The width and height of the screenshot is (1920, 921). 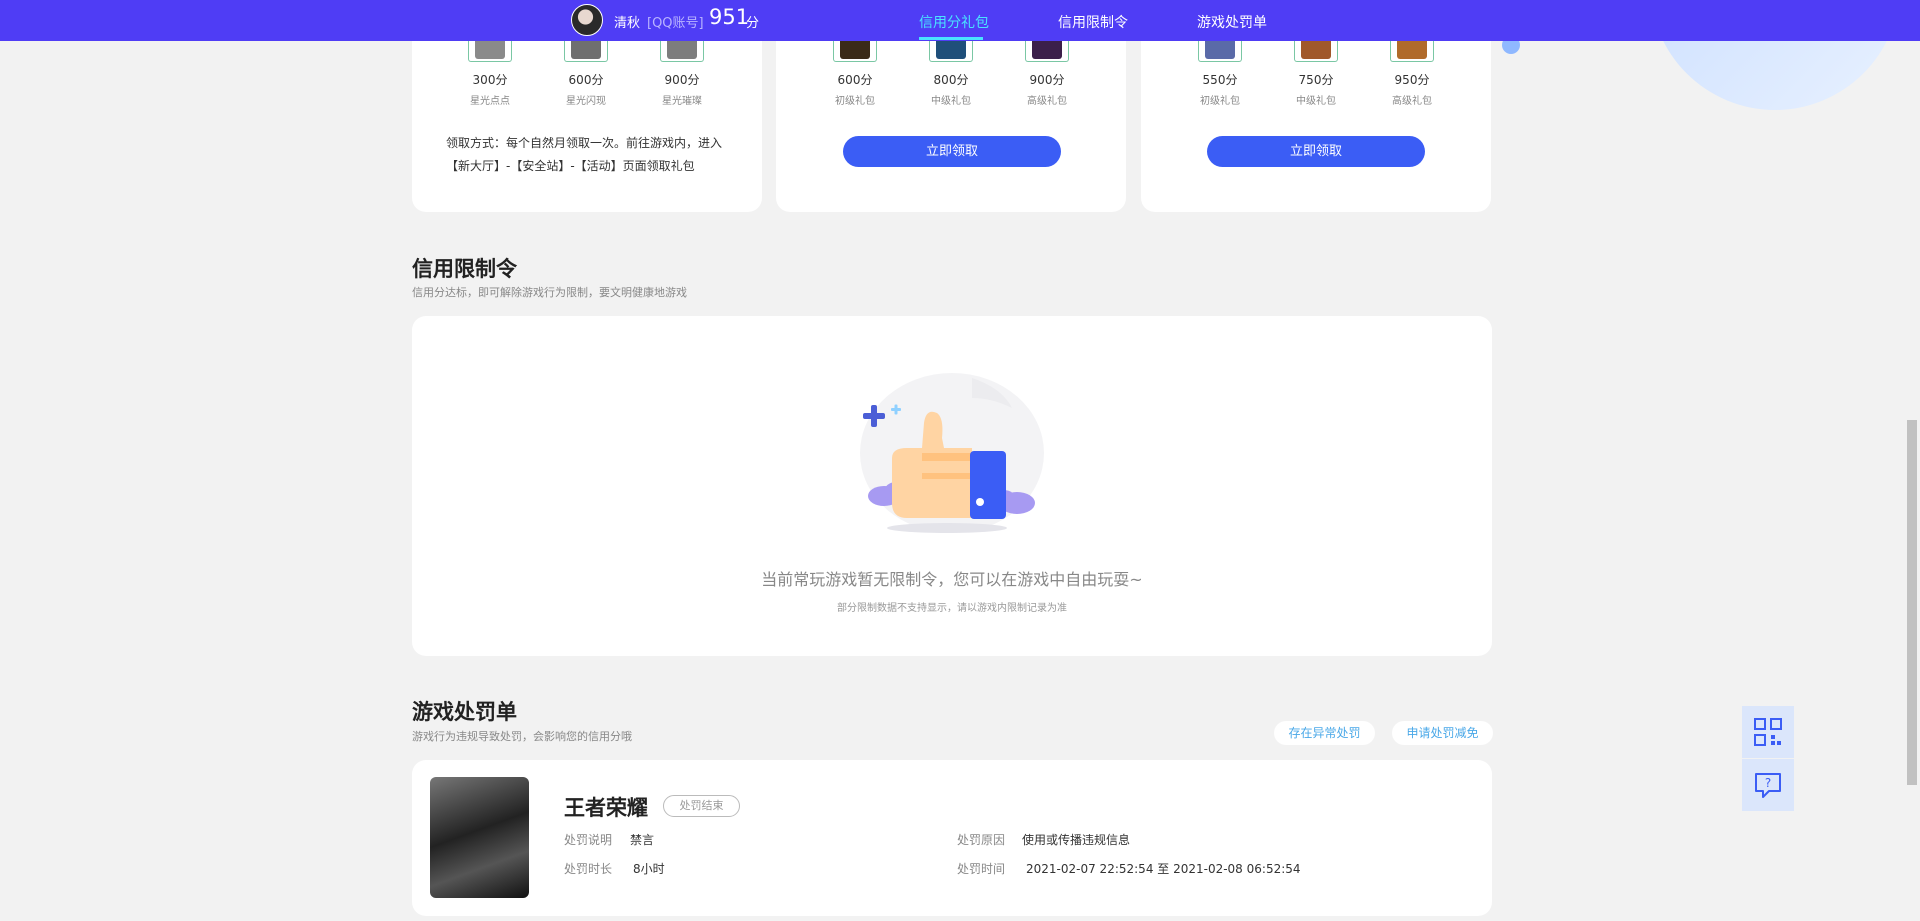 I want to click on help-feedback-button: ?, so click(x=1768, y=785).